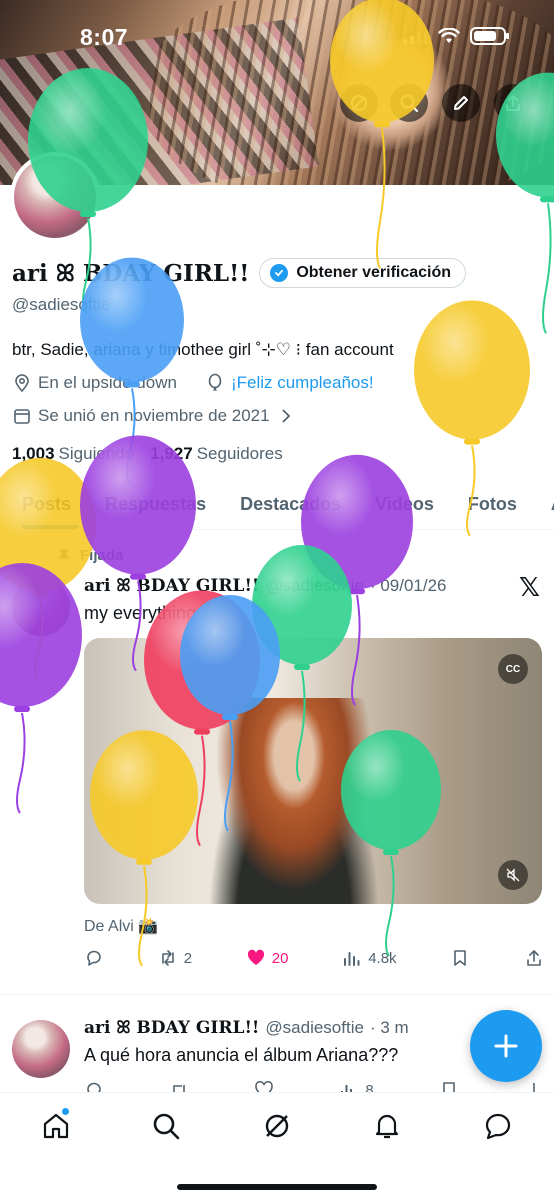  I want to click on followers-link: 1,927 Seguidores, so click(216, 454).